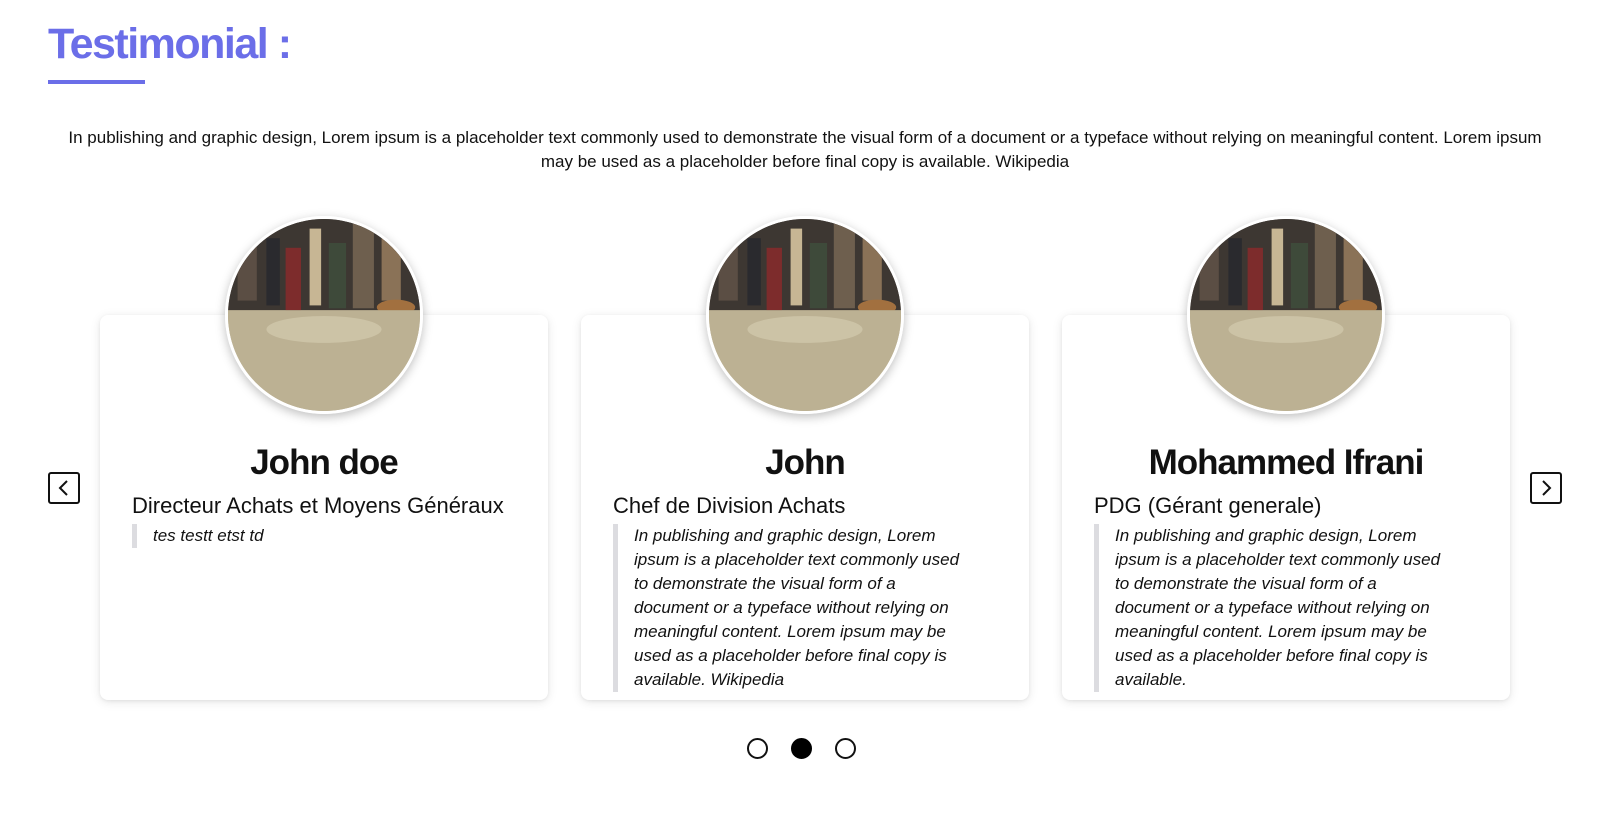 The height and width of the screenshot is (829, 1609). I want to click on heading-underline, so click(96, 82).